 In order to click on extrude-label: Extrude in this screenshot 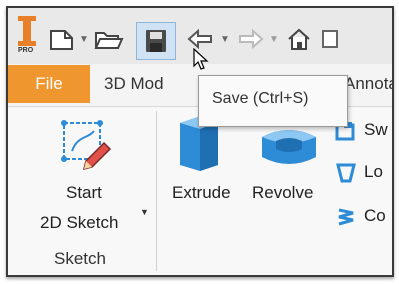, I will do `click(201, 192)`.